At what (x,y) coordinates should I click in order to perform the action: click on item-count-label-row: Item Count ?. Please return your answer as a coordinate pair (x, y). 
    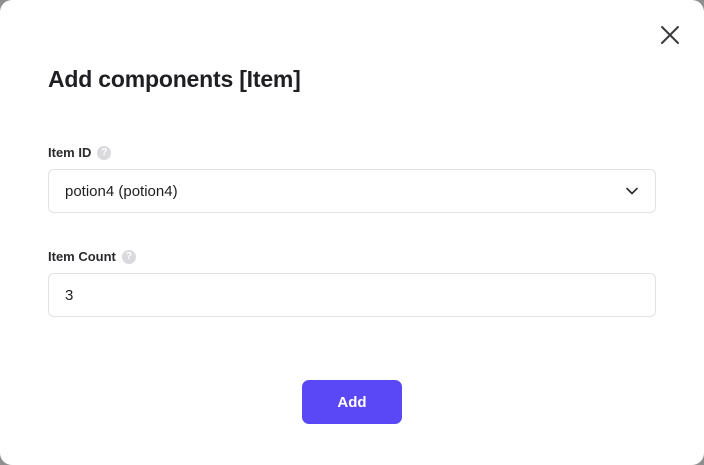
    Looking at the image, I should click on (92, 256).